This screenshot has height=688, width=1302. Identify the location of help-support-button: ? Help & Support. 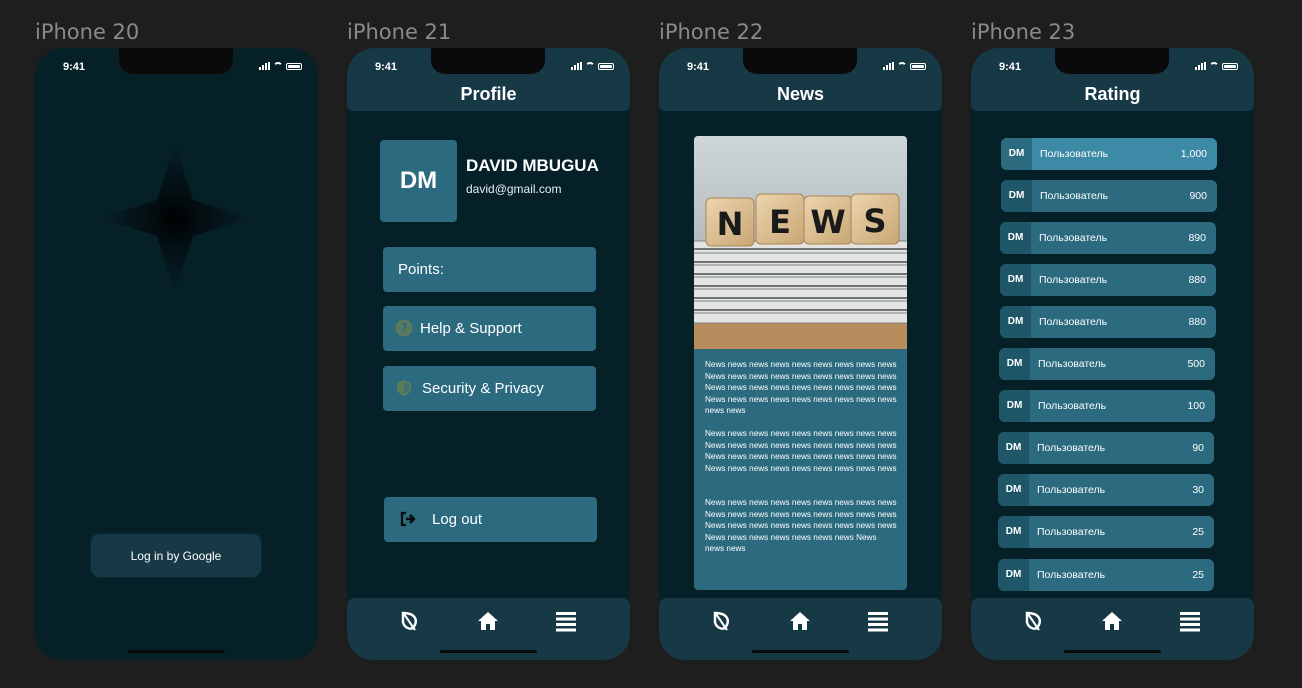
(489, 328).